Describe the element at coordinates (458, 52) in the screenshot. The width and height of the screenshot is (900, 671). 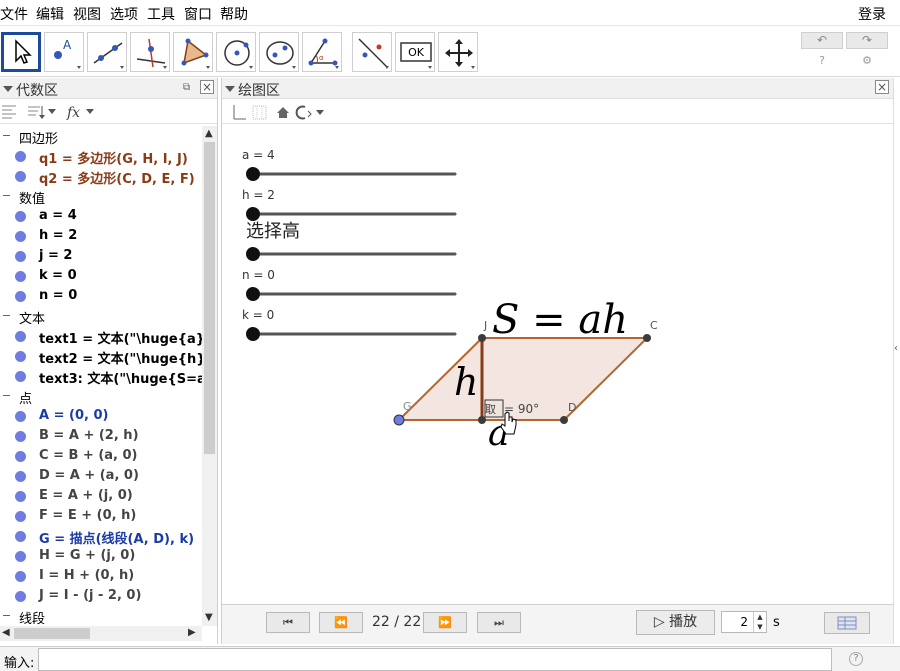
I see `move-view-tool-button` at that location.